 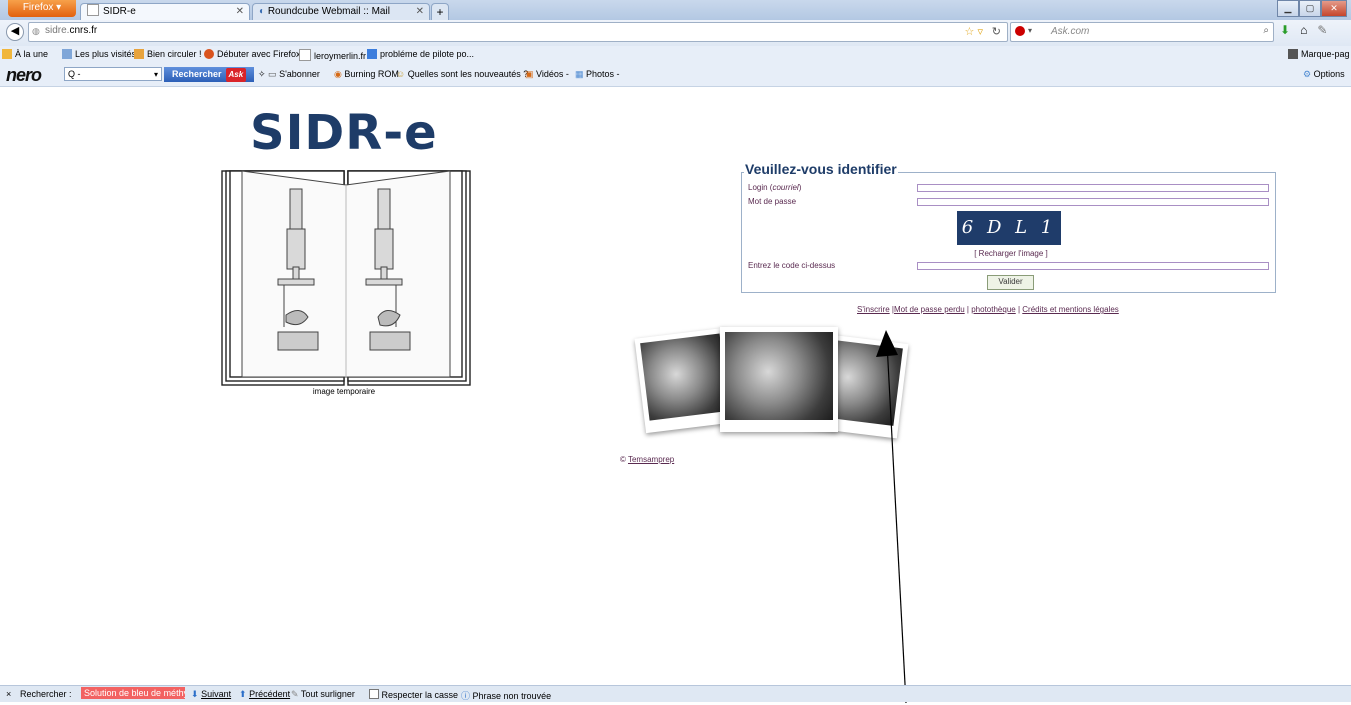 I want to click on window-controls: ▁ ▢ ✕, so click(x=1312, y=8).